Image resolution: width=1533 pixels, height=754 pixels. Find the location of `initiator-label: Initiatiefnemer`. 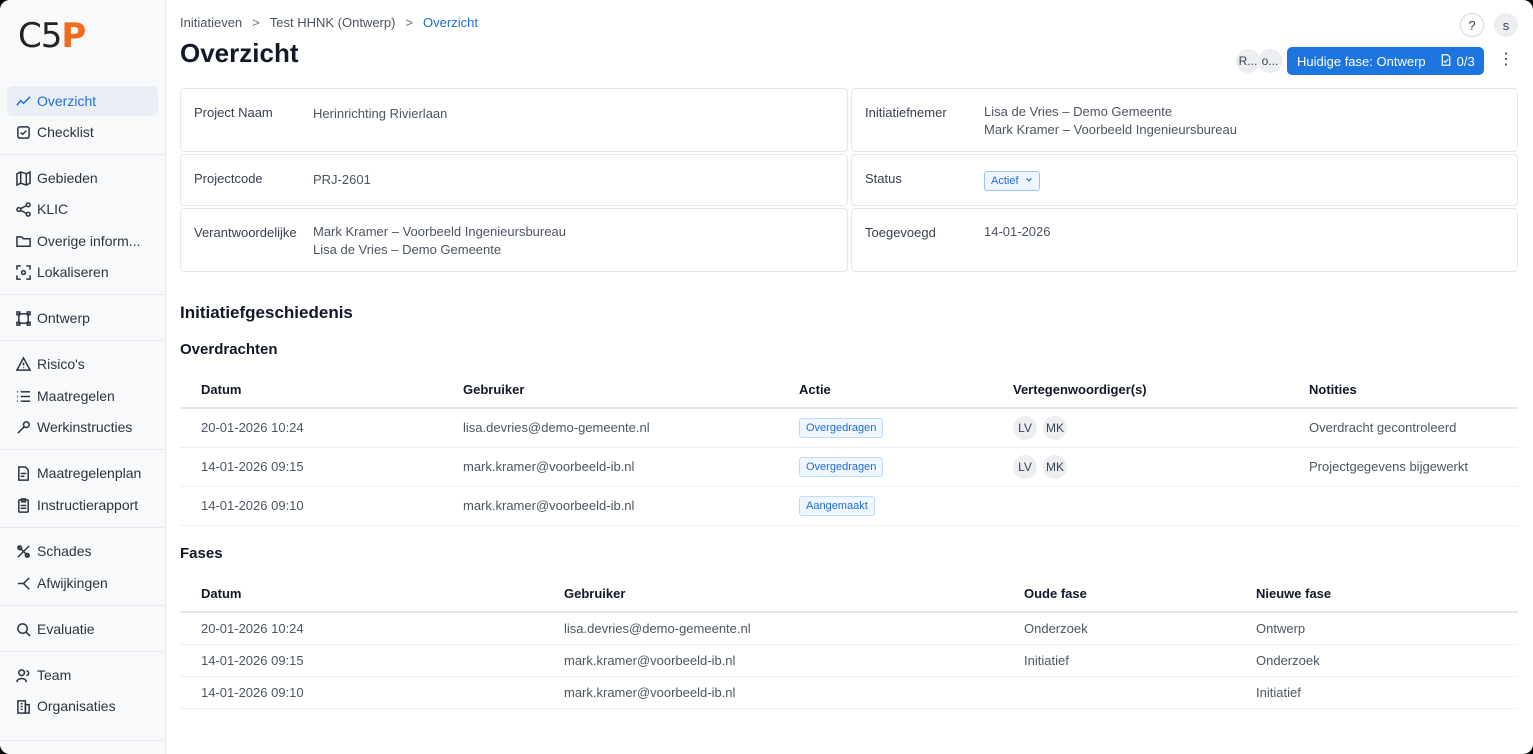

initiator-label: Initiatiefnemer is located at coordinates (906, 112).